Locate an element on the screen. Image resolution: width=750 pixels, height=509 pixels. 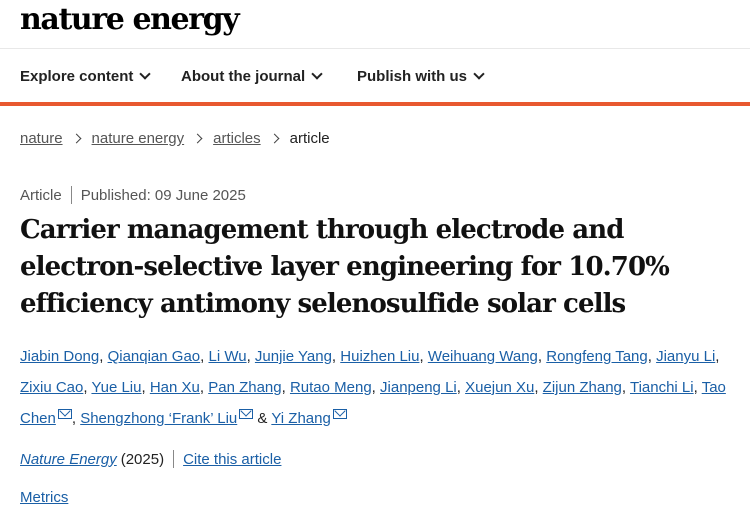
author-link: Shengzhong ‘Frank’ Liu is located at coordinates (158, 418).